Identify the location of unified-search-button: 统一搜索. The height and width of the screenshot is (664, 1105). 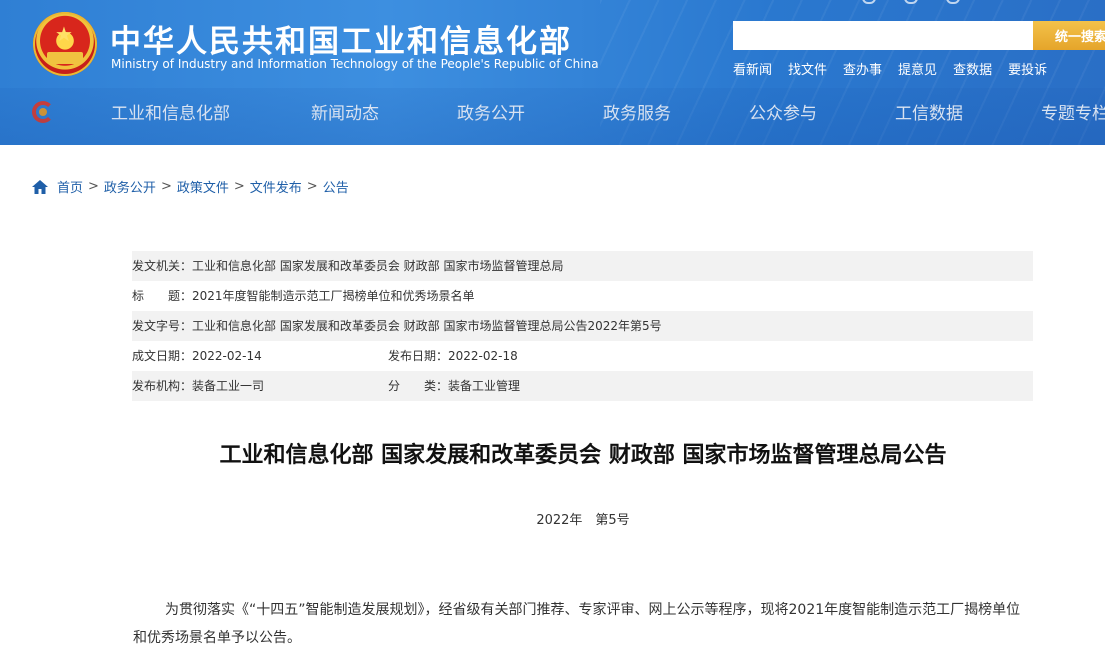
(1069, 35).